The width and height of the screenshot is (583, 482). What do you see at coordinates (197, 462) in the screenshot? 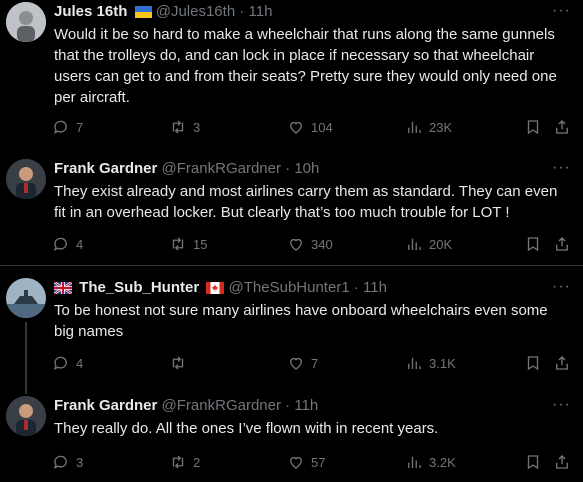
I see `retweet-count: 2` at bounding box center [197, 462].